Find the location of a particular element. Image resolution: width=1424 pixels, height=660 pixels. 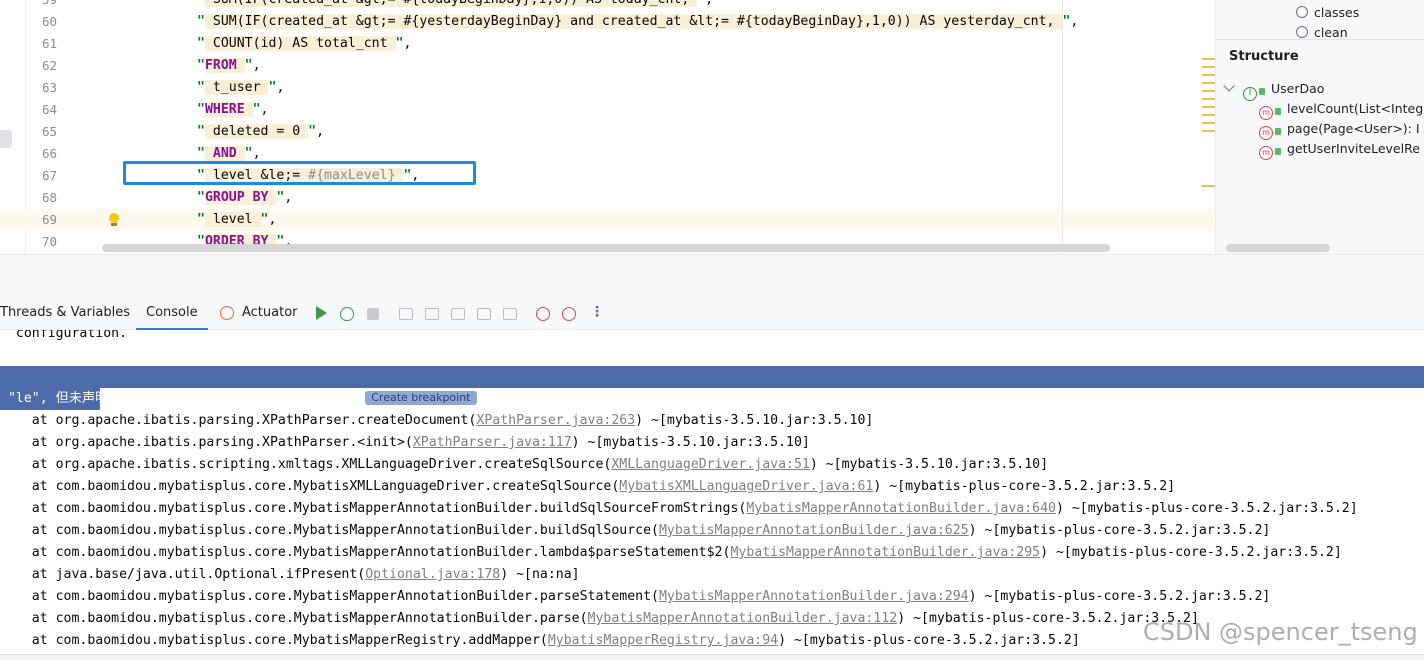

structure-method-item: m getUserInviteLevelRe is located at coordinates (1339, 150).